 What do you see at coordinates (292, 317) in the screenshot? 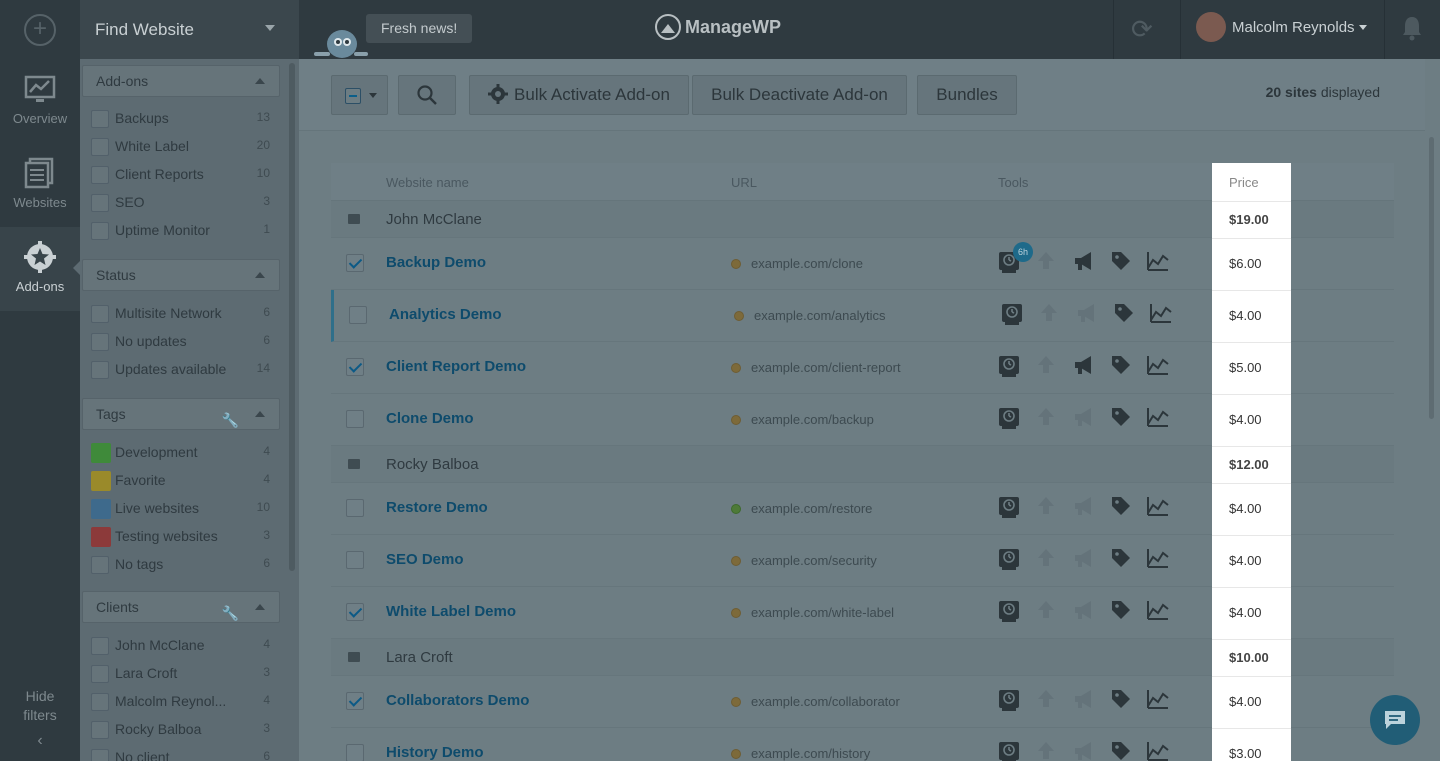
I see `filter-scrollbar` at bounding box center [292, 317].